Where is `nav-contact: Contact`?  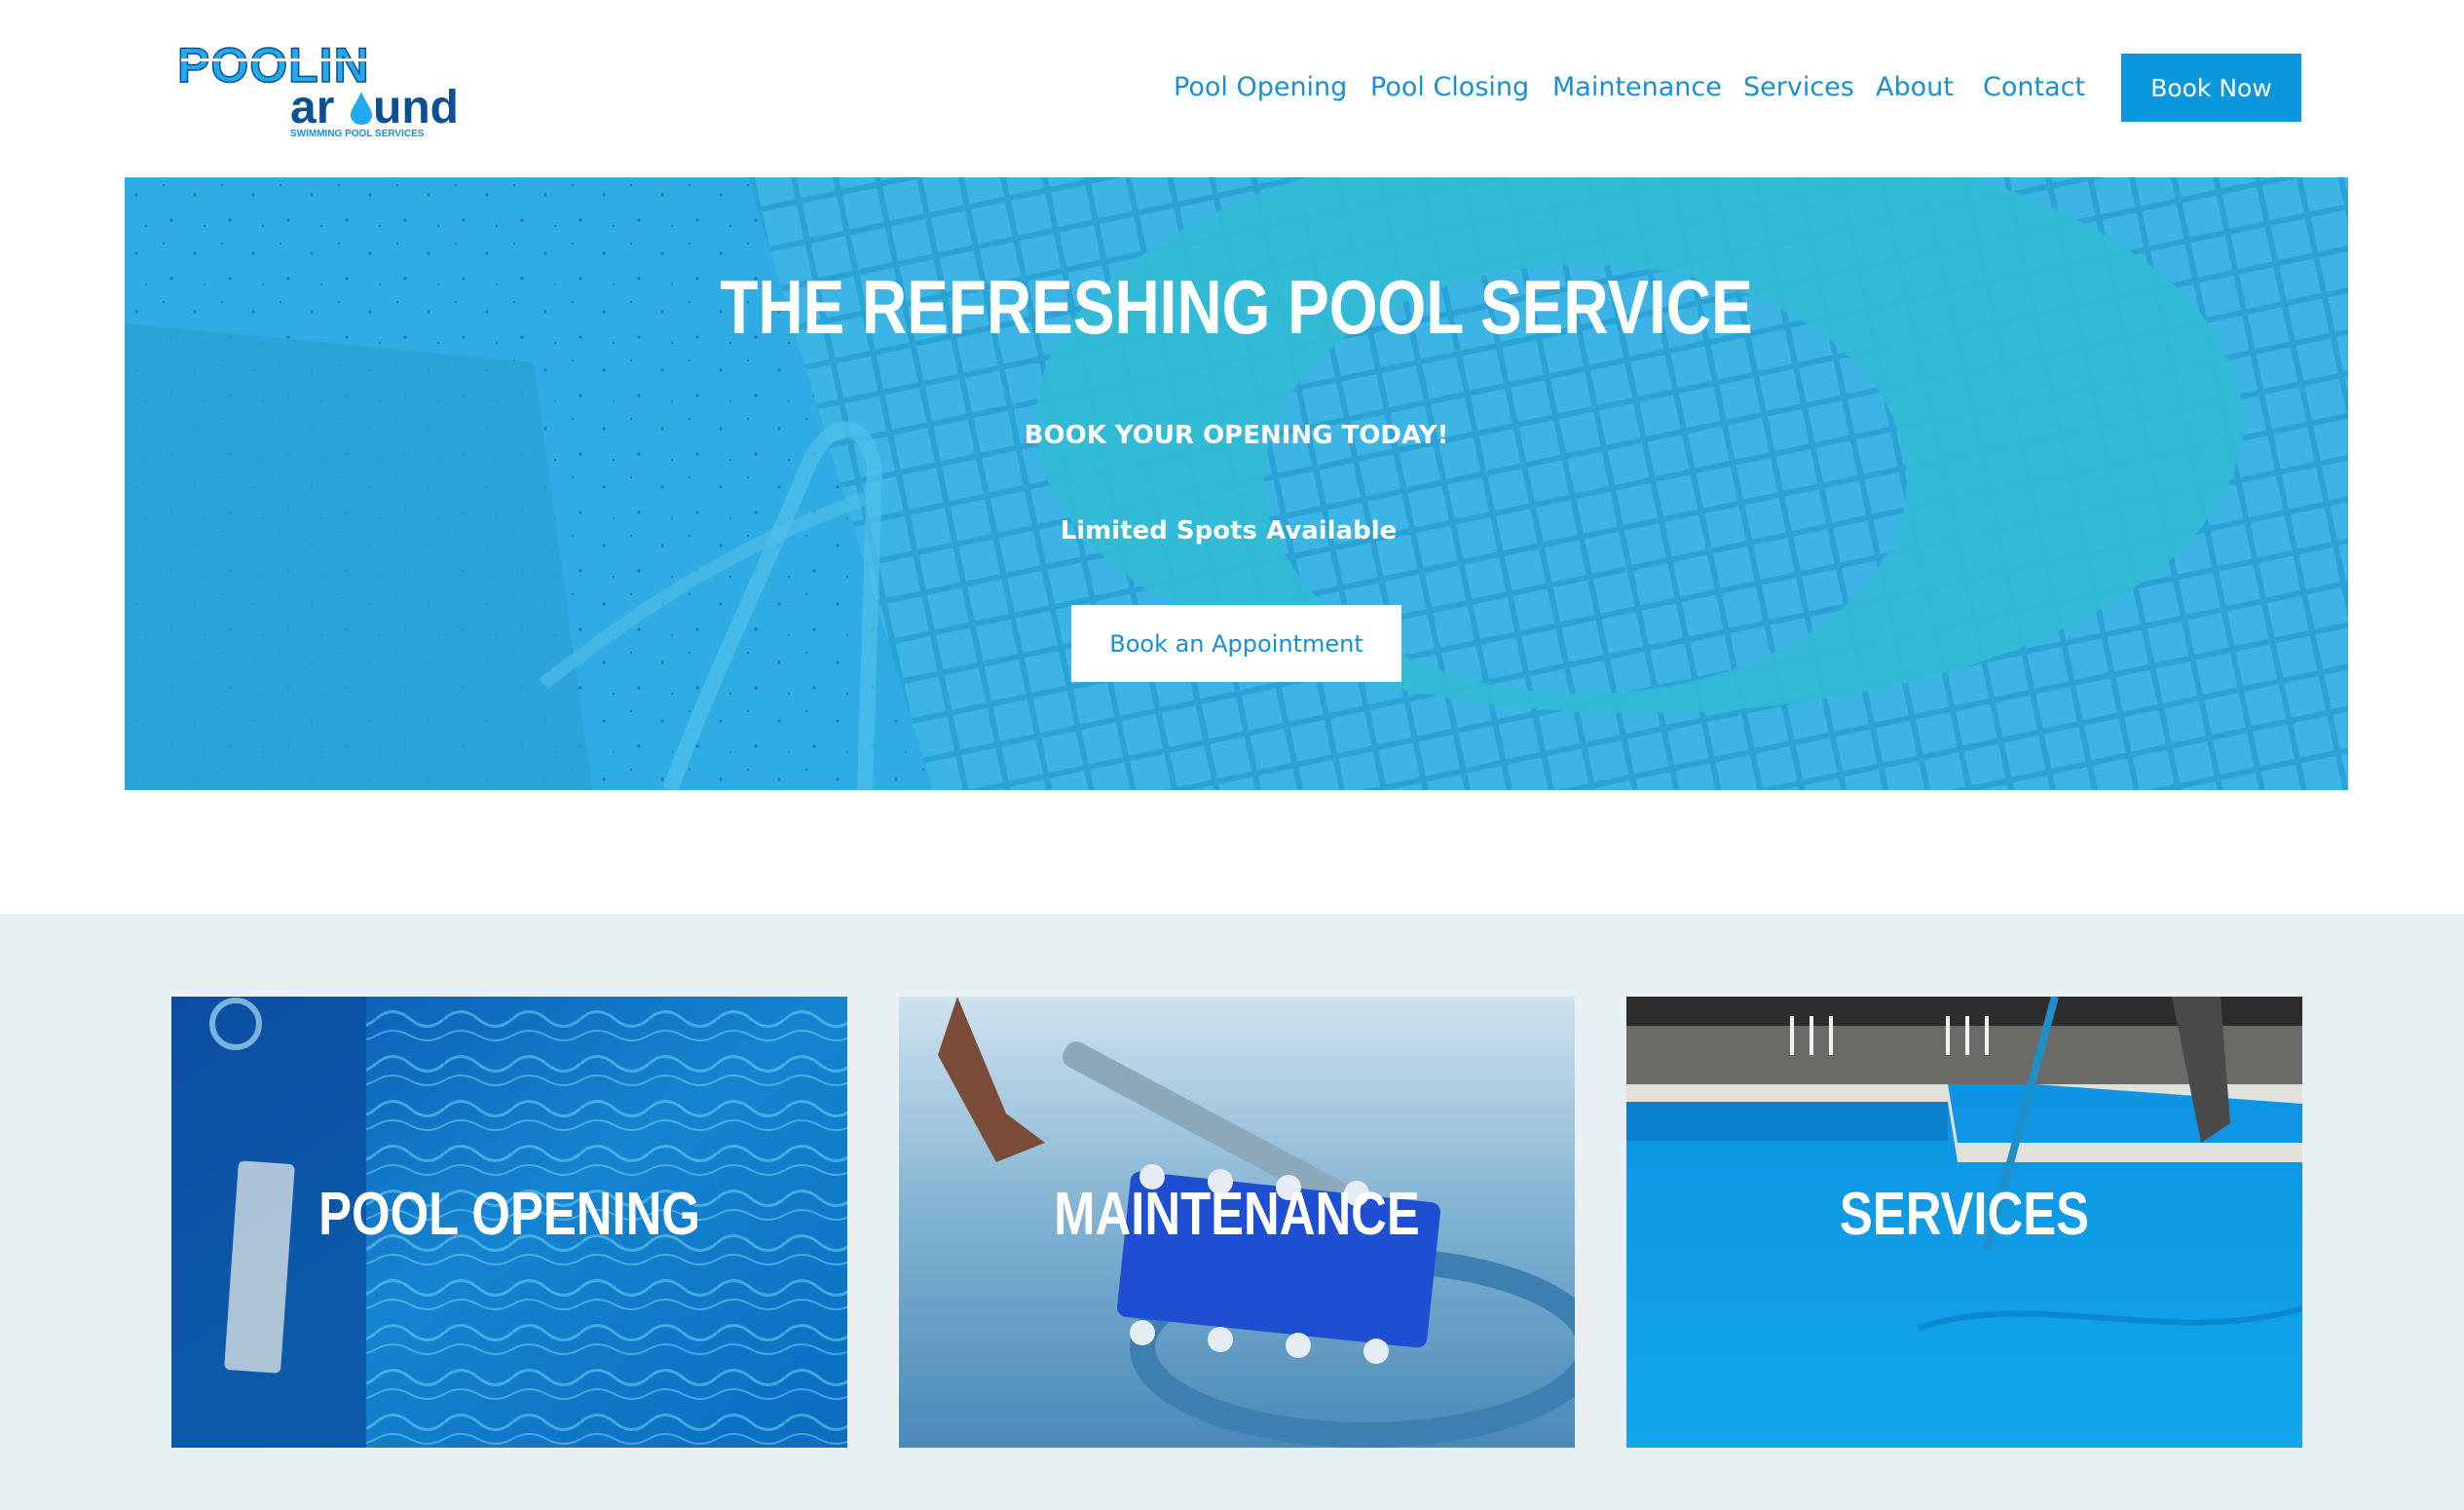 nav-contact: Contact is located at coordinates (2034, 87).